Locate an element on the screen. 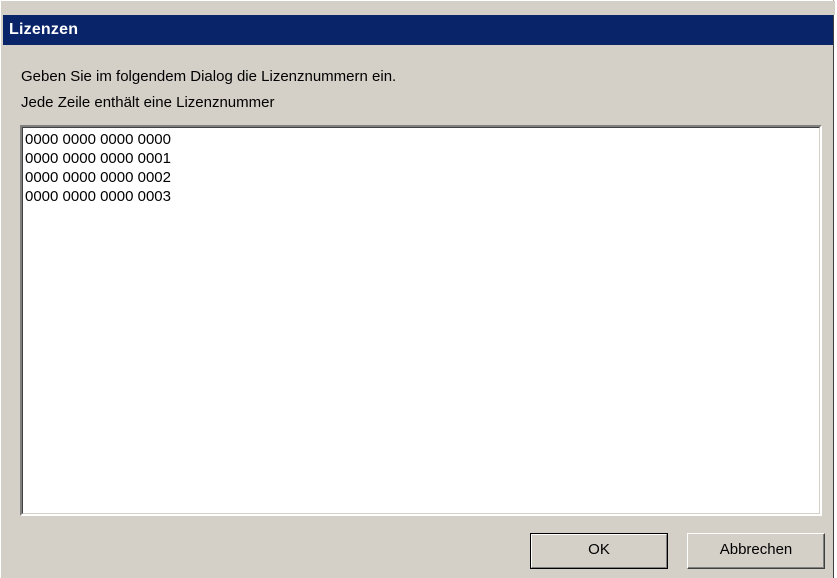  license-line: 0000 0000 0000 0000 is located at coordinates (421, 139).